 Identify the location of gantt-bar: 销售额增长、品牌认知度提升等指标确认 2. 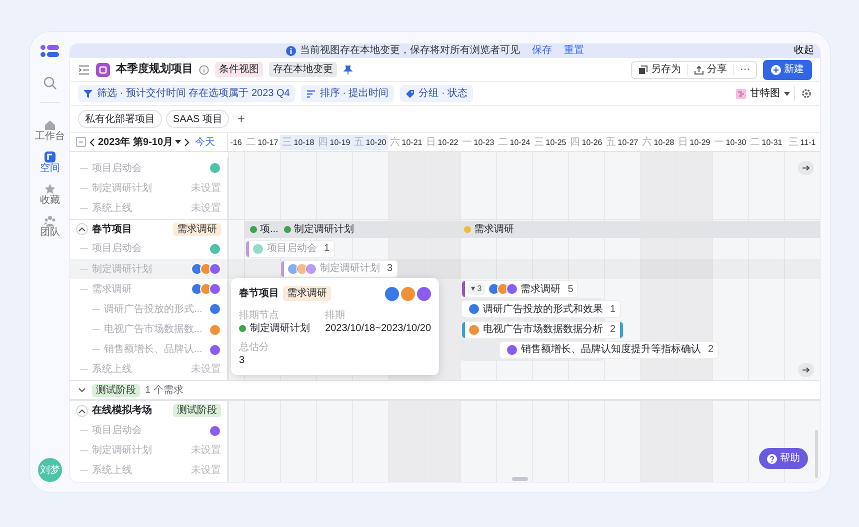
(609, 350).